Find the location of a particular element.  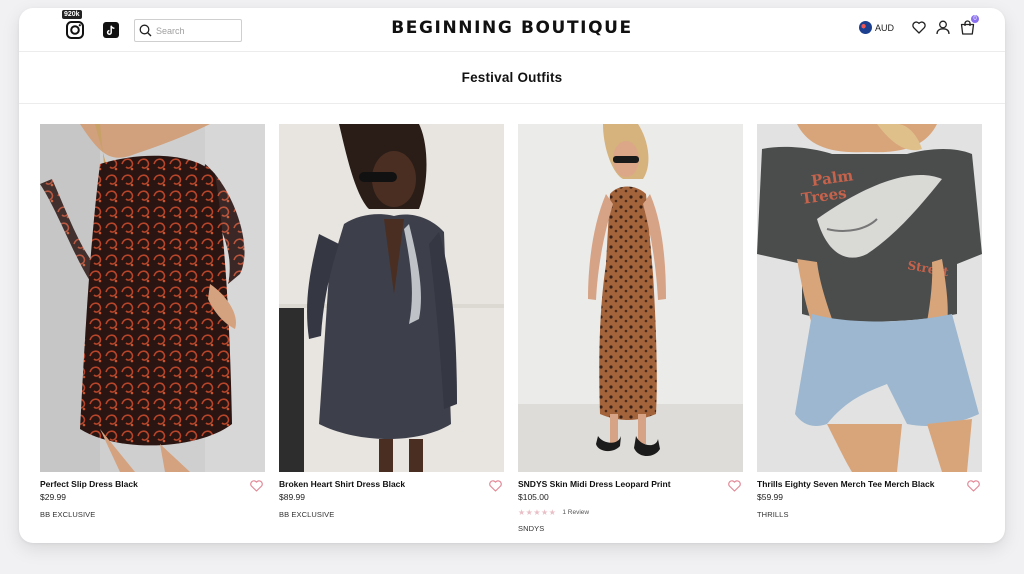

collection-header: Festival Outfits is located at coordinates (512, 78).